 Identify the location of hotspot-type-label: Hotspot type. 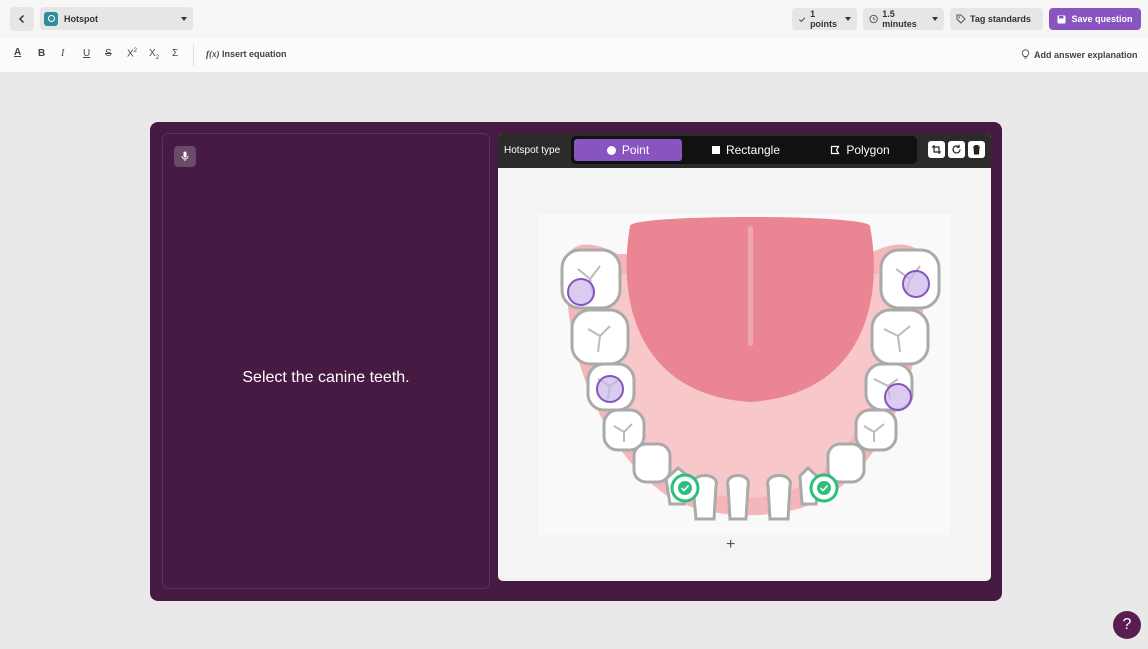
(532, 150).